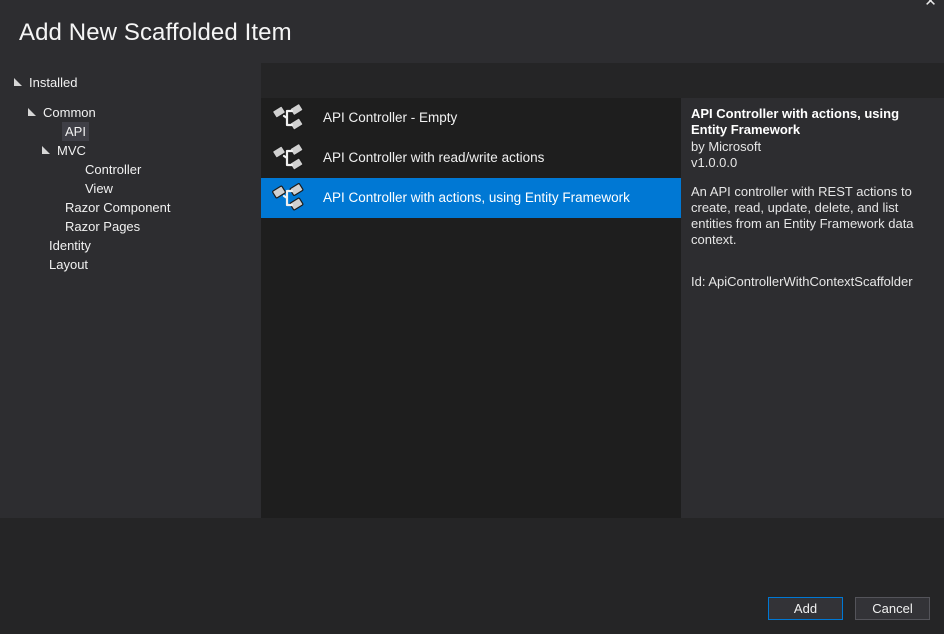 The width and height of the screenshot is (944, 634). What do you see at coordinates (103, 226) in the screenshot?
I see `tree-item-label: Razor Pages` at bounding box center [103, 226].